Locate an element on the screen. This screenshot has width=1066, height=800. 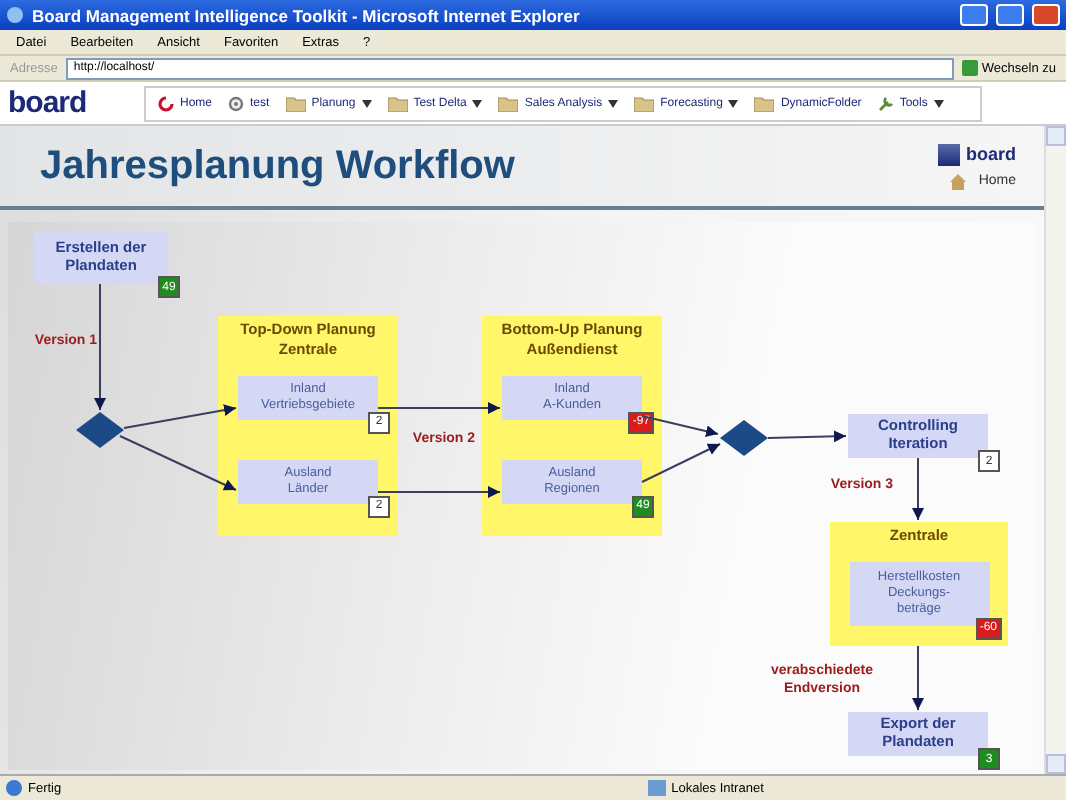
page-title: Jahresplanung Workflow is located at coordinates (277, 166).